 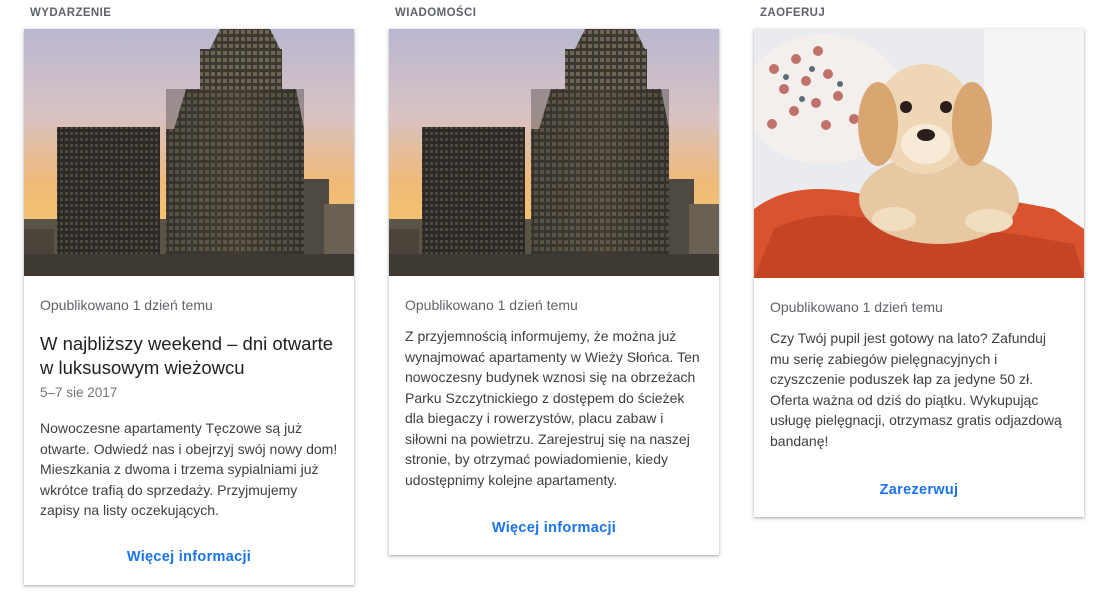 I want to click on book-button: Zarezerwuj, so click(x=919, y=490).